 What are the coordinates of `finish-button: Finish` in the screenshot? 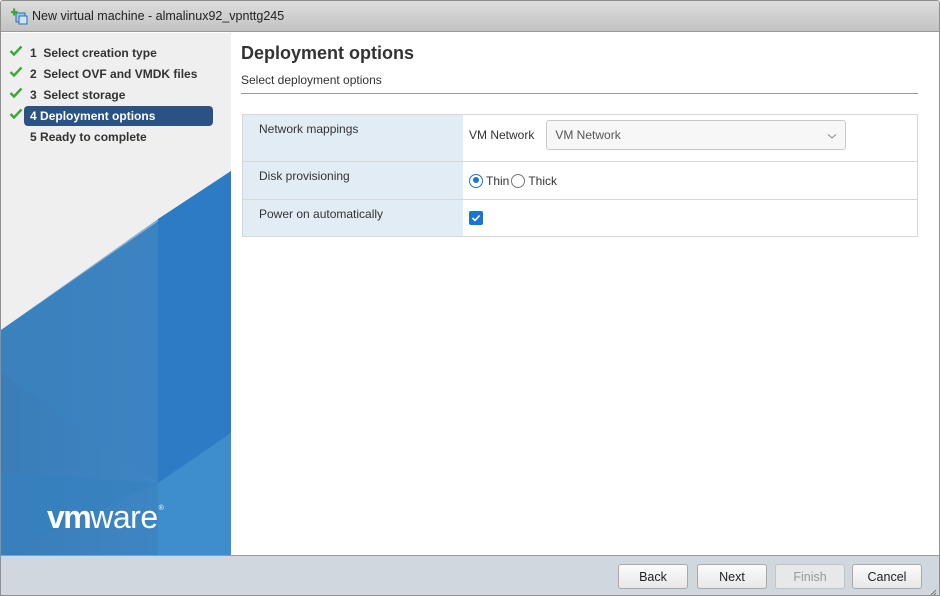 It's located at (810, 576).